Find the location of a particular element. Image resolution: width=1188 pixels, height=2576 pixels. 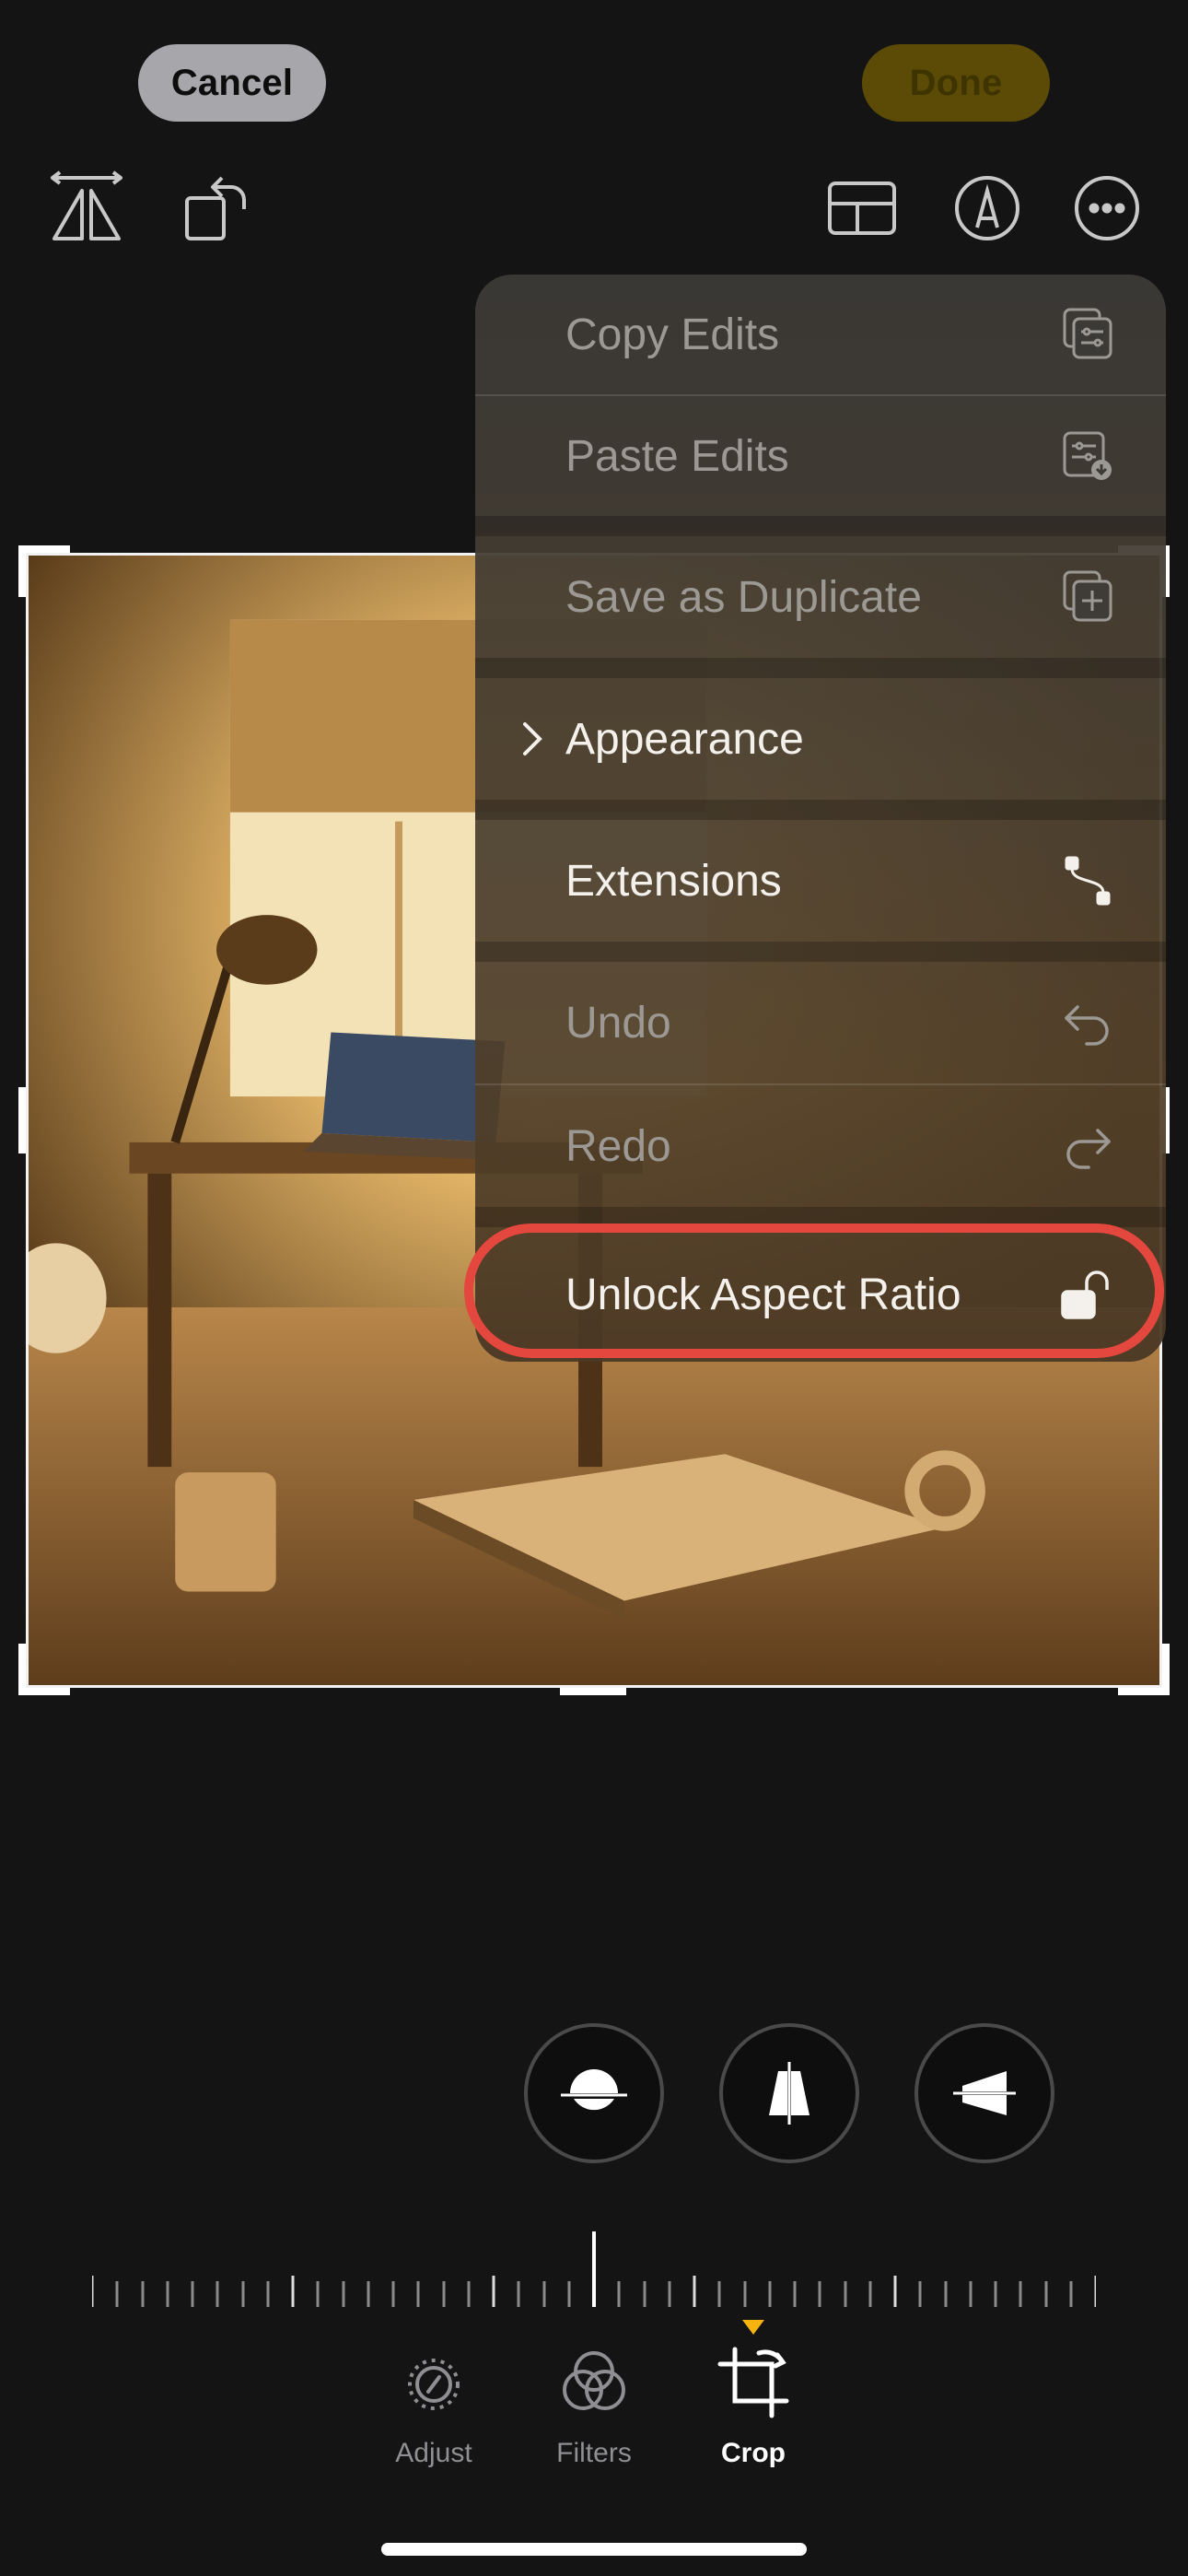

cancel-button: Cancel is located at coordinates (232, 83).